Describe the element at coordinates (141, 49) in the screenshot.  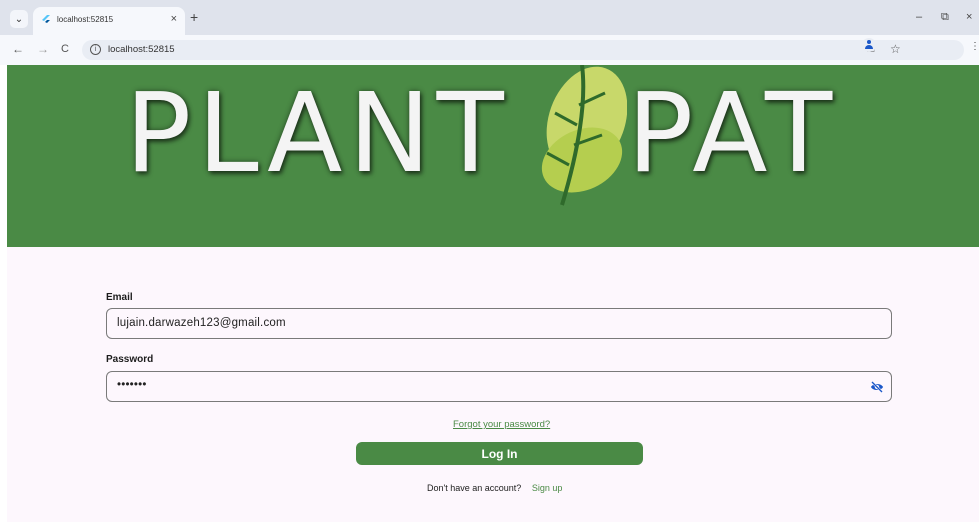
I see `url-text: localhost:52815` at that location.